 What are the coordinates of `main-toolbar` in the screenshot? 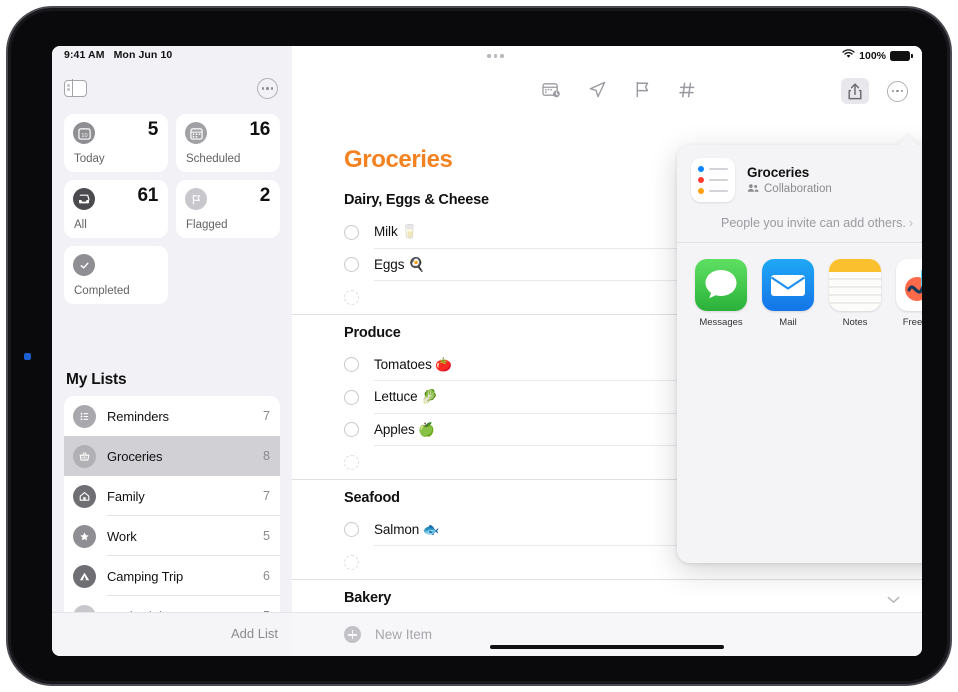 It's located at (607, 94).